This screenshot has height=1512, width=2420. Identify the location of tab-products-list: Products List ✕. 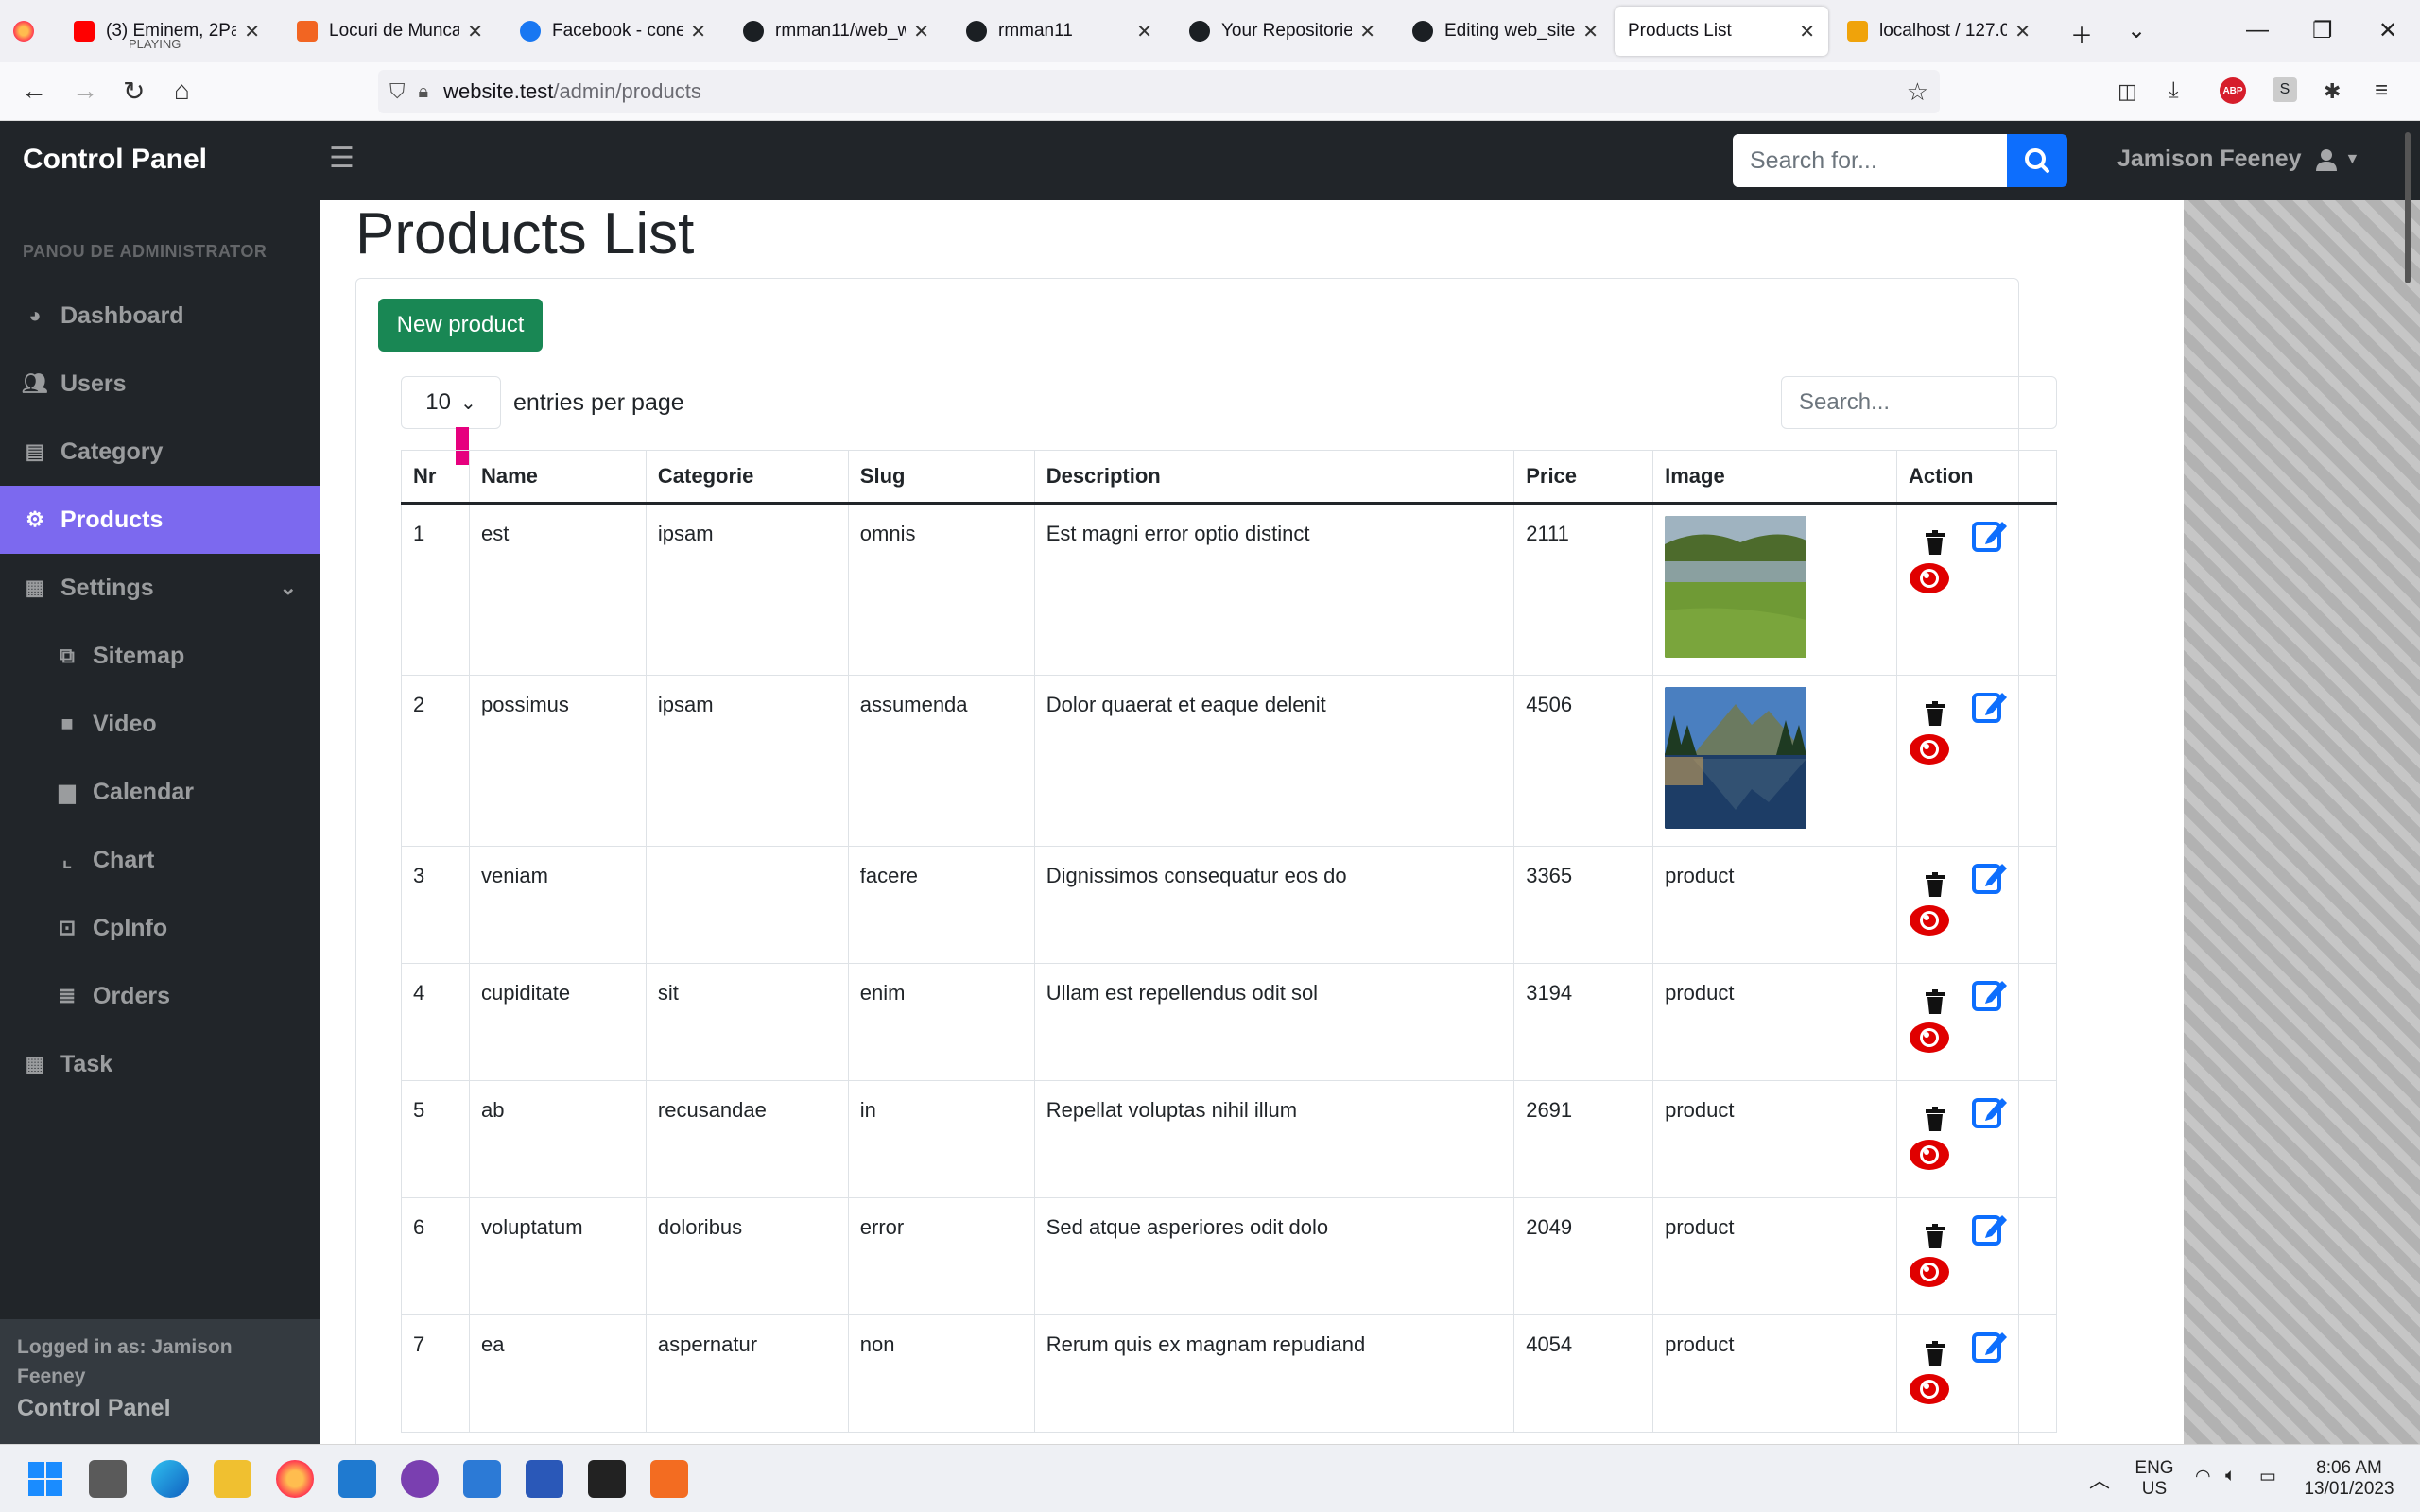
(1722, 31).